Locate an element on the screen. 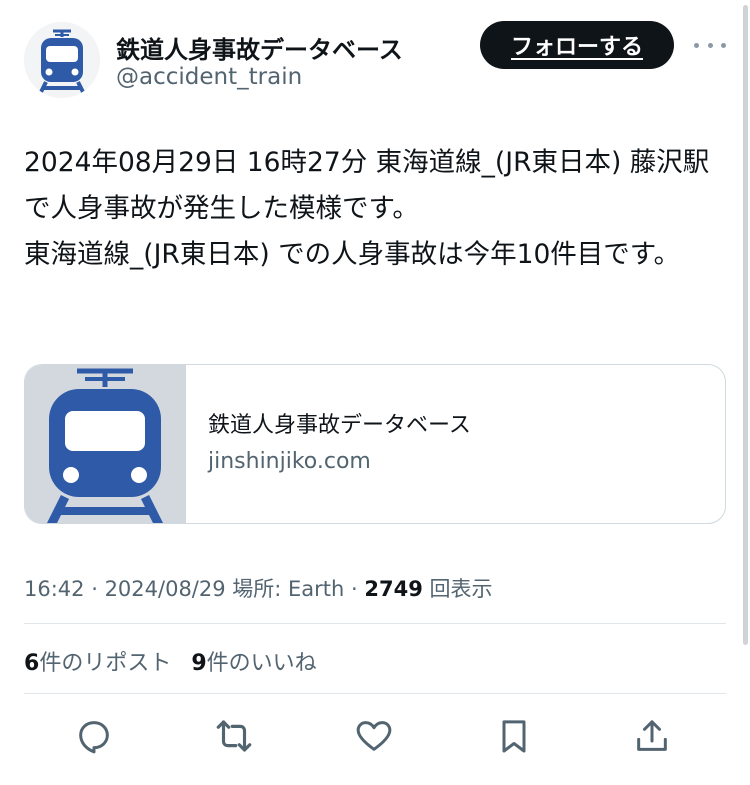 The image size is (750, 785). views-count: 2749 is located at coordinates (393, 589).